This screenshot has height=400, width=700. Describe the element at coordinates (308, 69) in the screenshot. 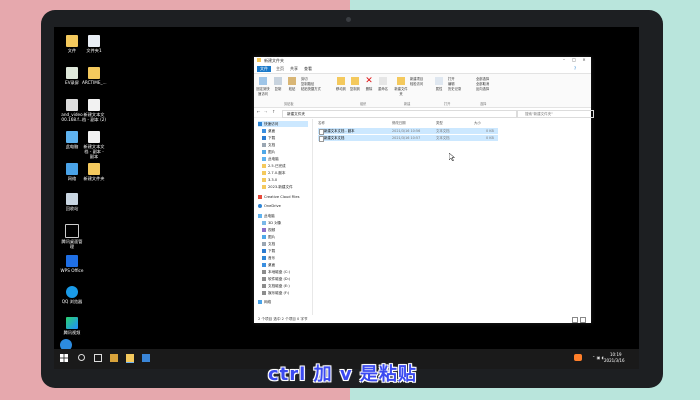

I see `tab-view: 查看` at that location.